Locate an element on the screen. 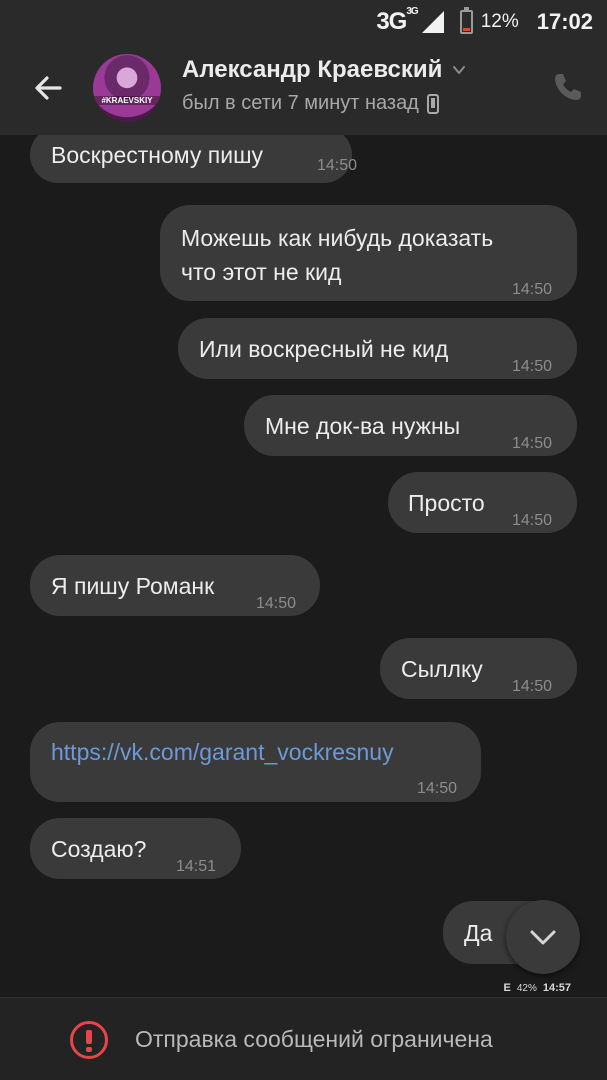  message-text: Сыллку is located at coordinates (442, 669).